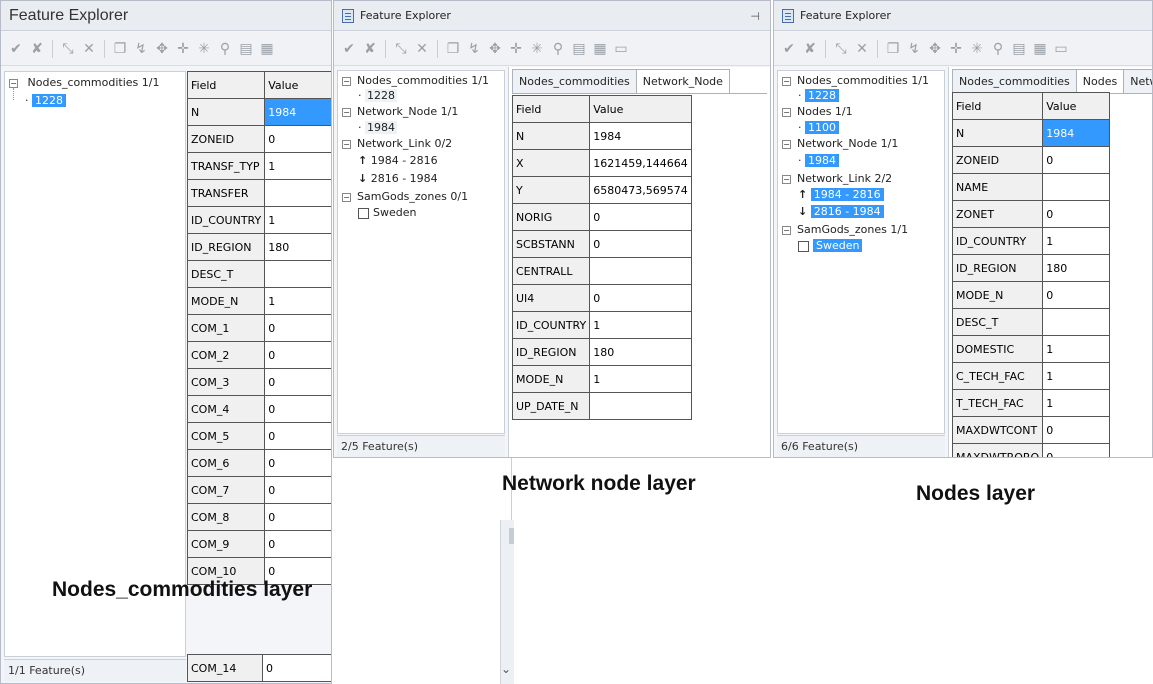 Image resolution: width=1153 pixels, height=684 pixels. Describe the element at coordinates (507, 602) in the screenshot. I see `scrollbar` at that location.